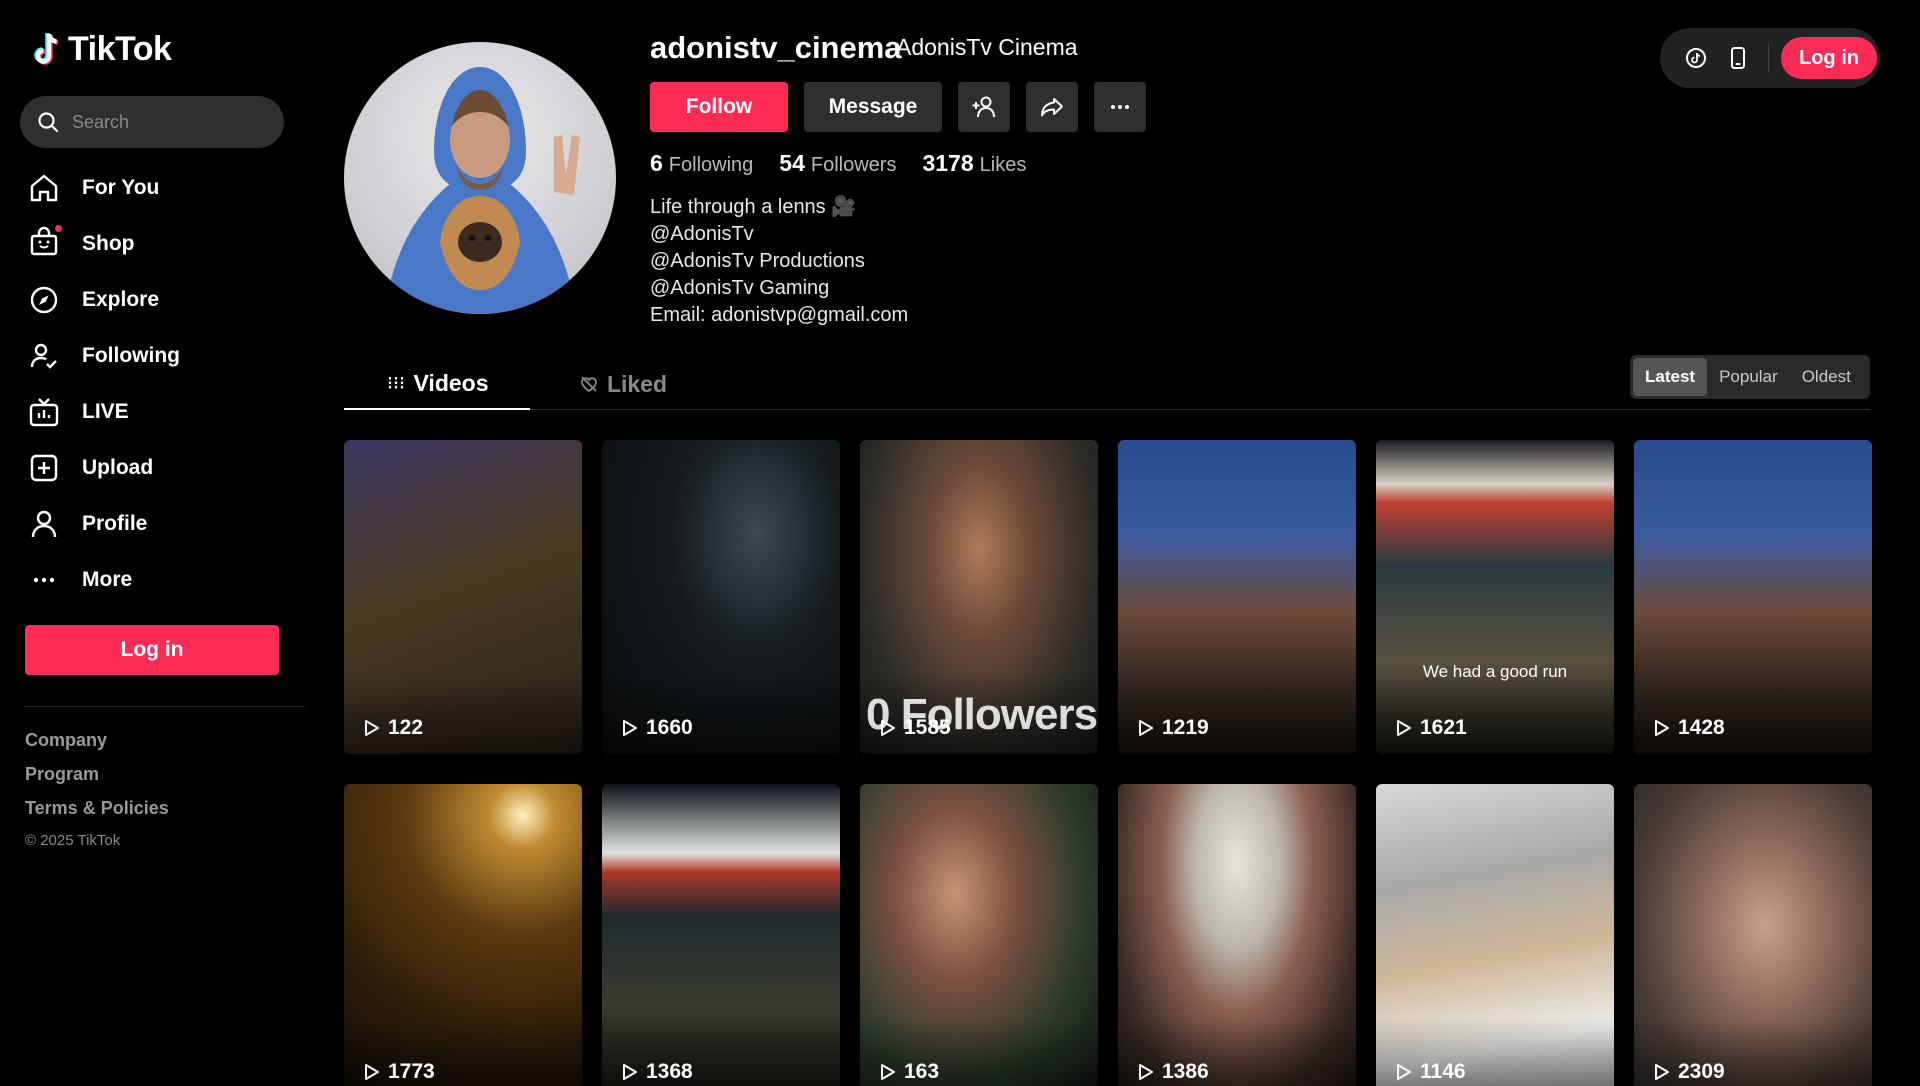 The image size is (1920, 1086). What do you see at coordinates (984, 107) in the screenshot?
I see `suggested-accounts-button` at bounding box center [984, 107].